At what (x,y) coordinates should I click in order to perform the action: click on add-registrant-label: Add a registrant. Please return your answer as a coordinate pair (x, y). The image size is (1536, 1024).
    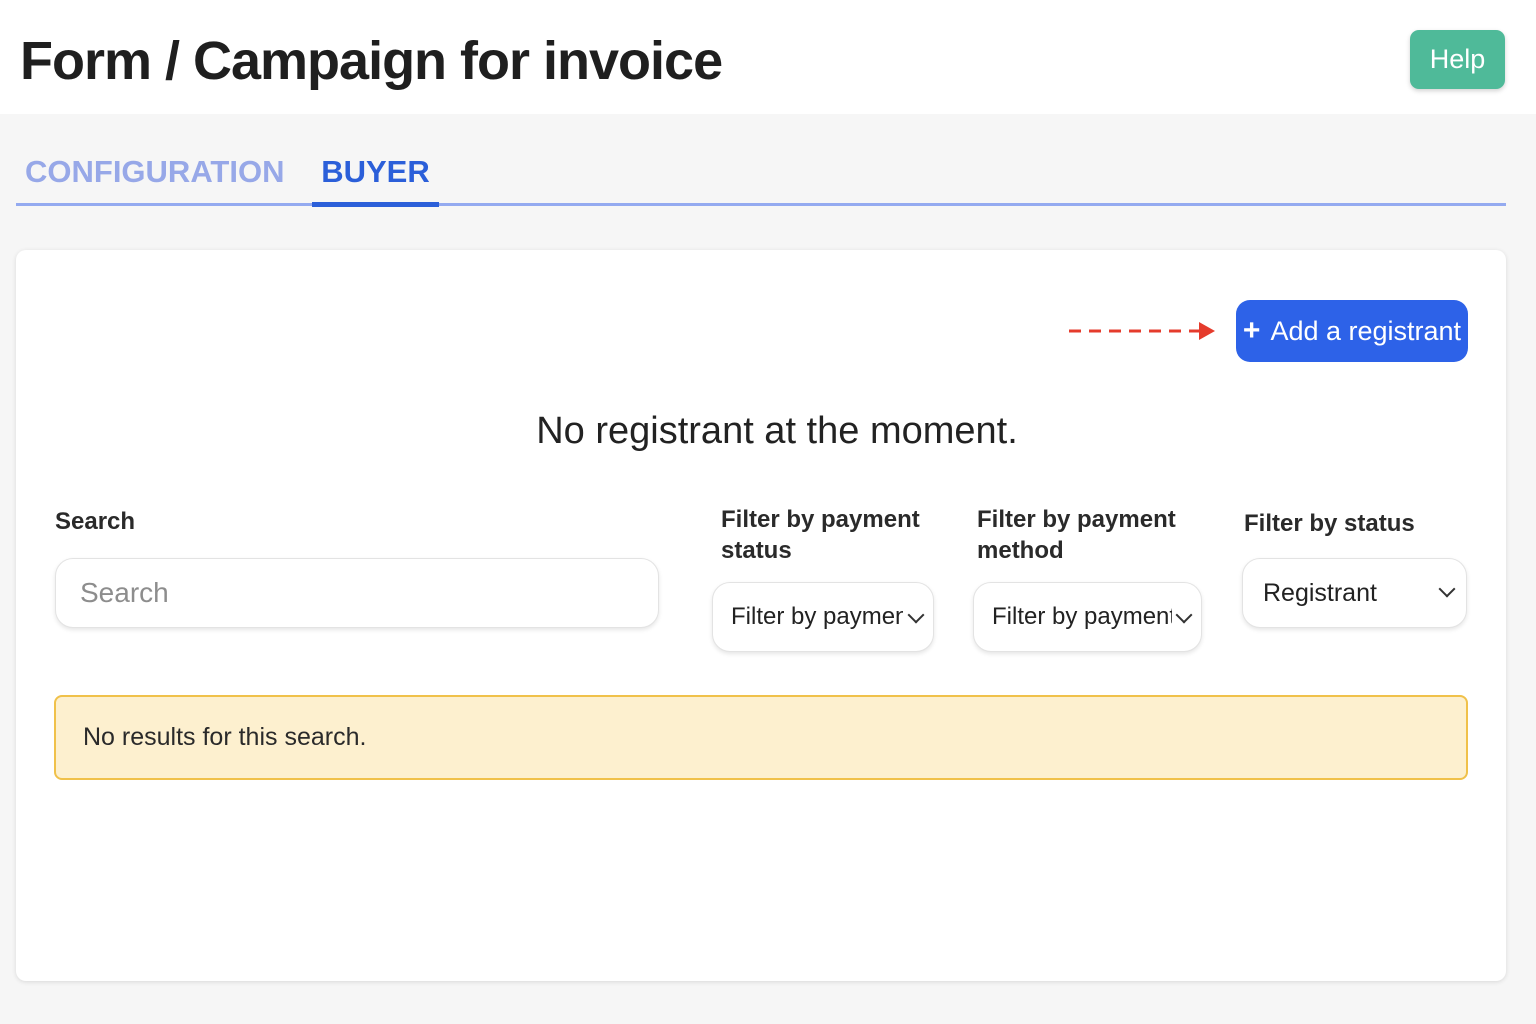
    Looking at the image, I should click on (1366, 330).